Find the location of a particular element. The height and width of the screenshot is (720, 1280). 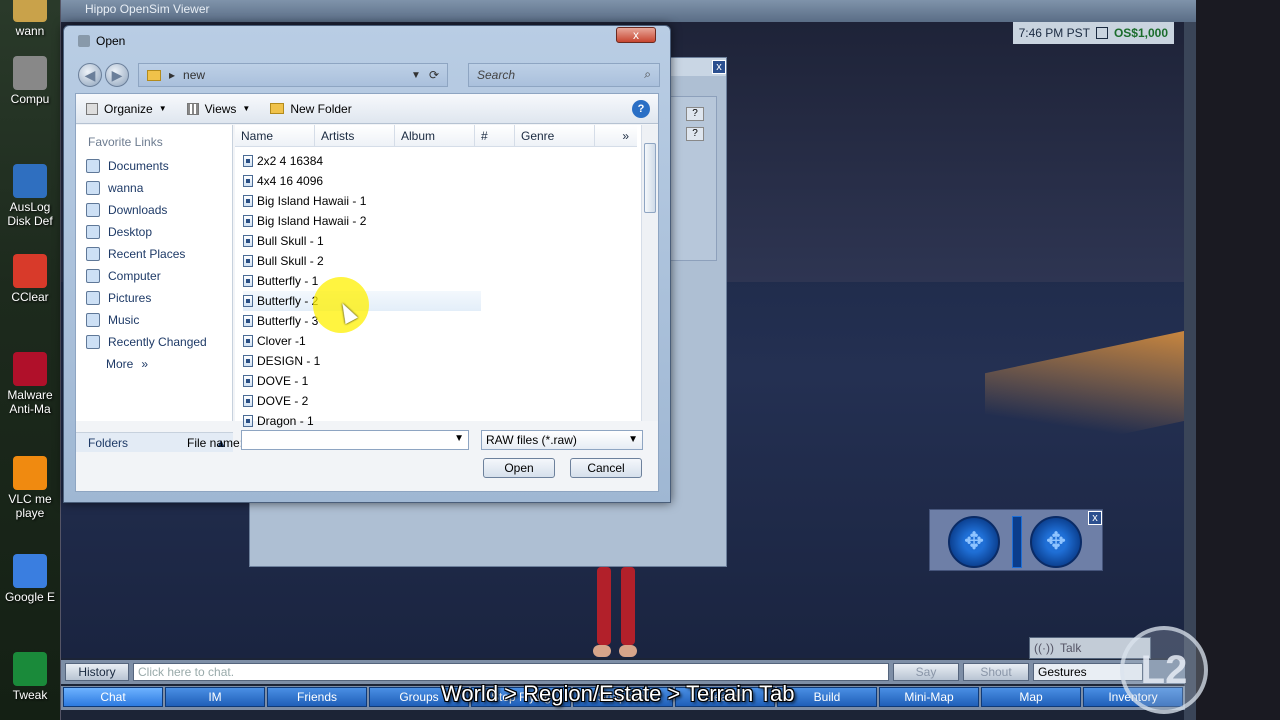

file-row: 2x2 4 16384 is located at coordinates (439, 161).